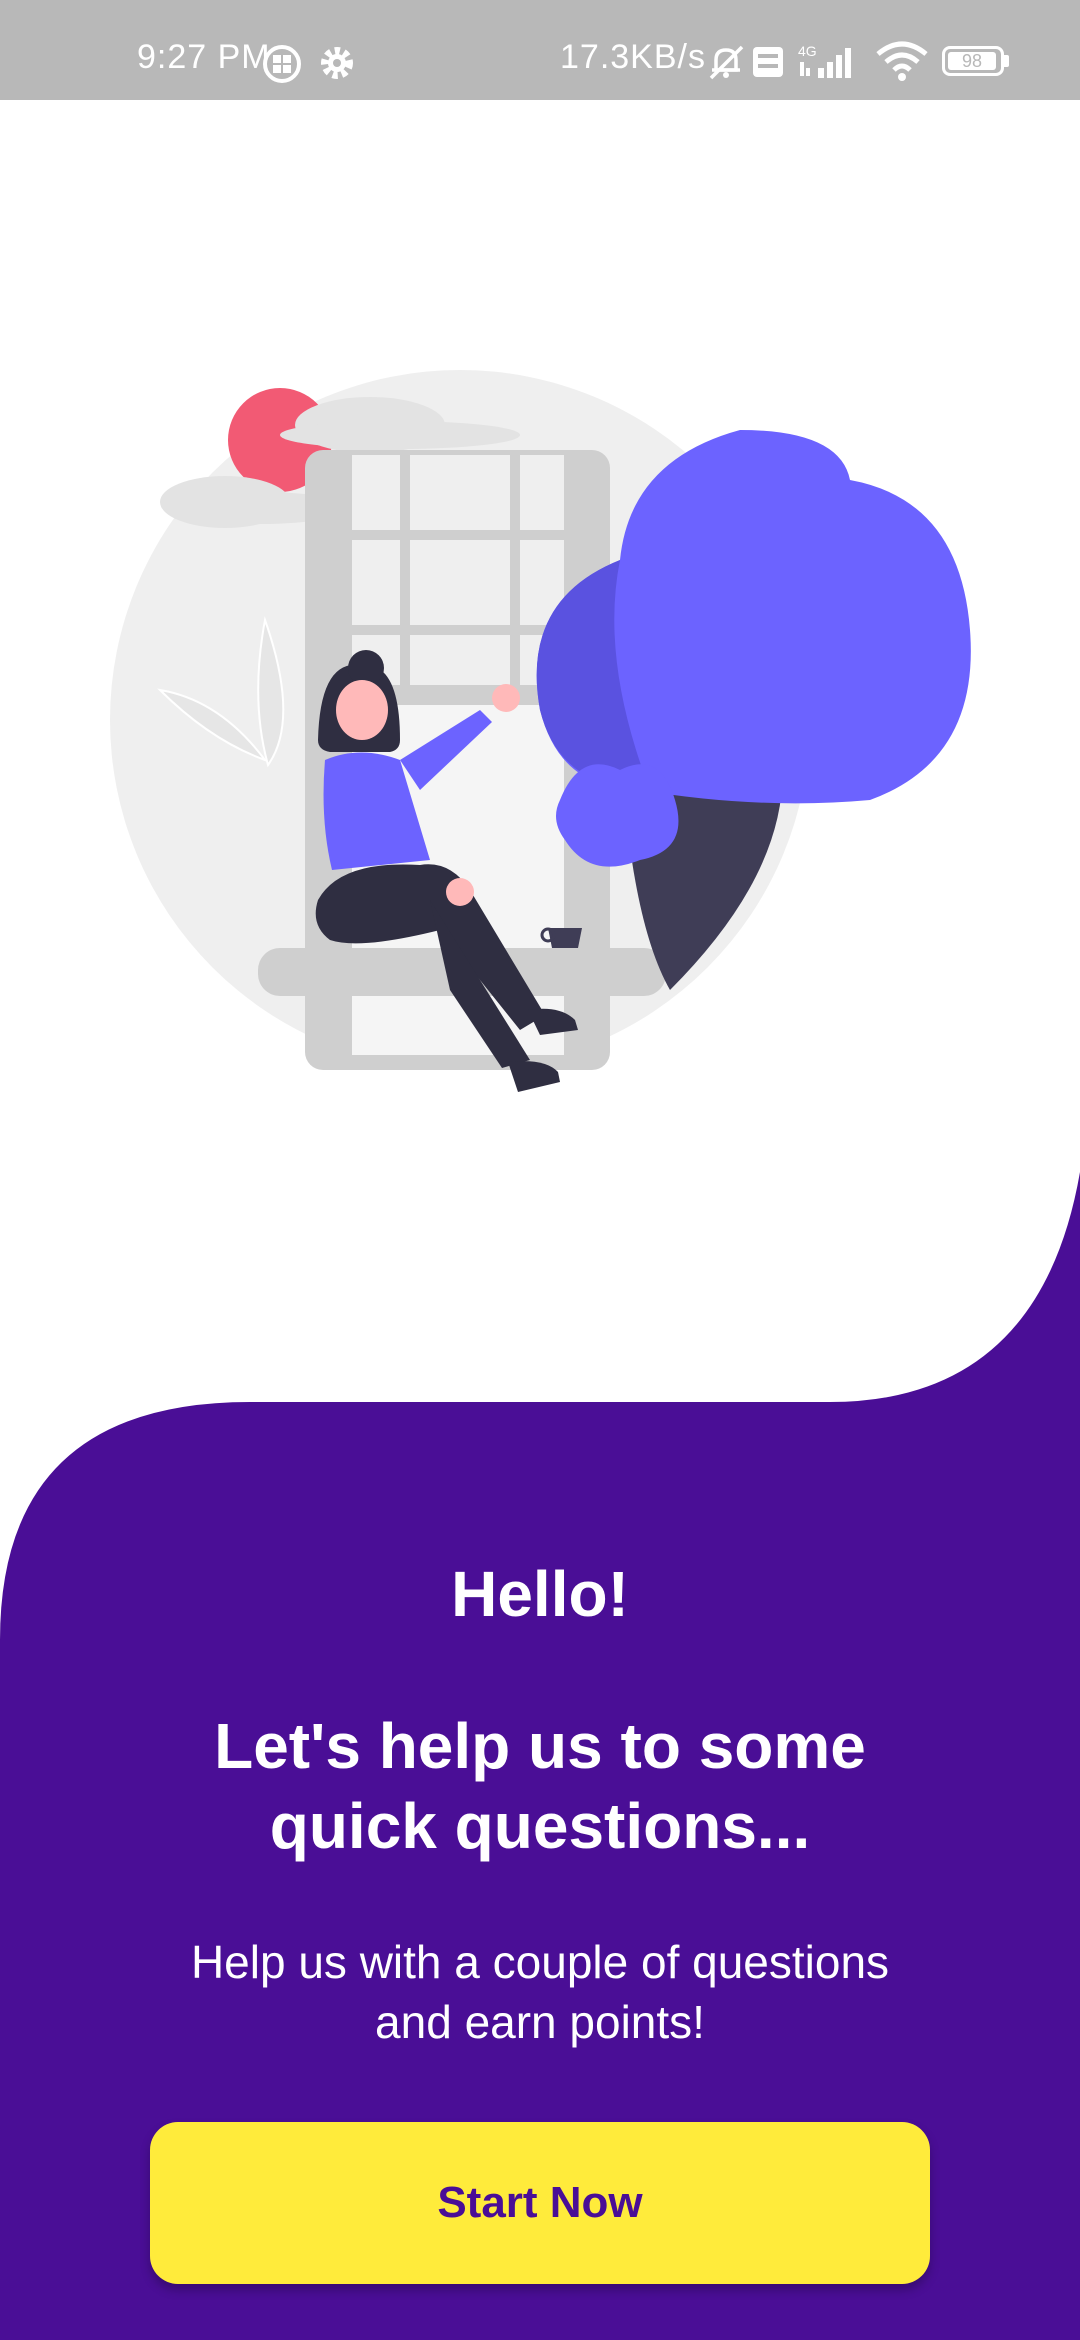  Describe the element at coordinates (204, 57) in the screenshot. I see `status-time: 9:27 PM` at that location.